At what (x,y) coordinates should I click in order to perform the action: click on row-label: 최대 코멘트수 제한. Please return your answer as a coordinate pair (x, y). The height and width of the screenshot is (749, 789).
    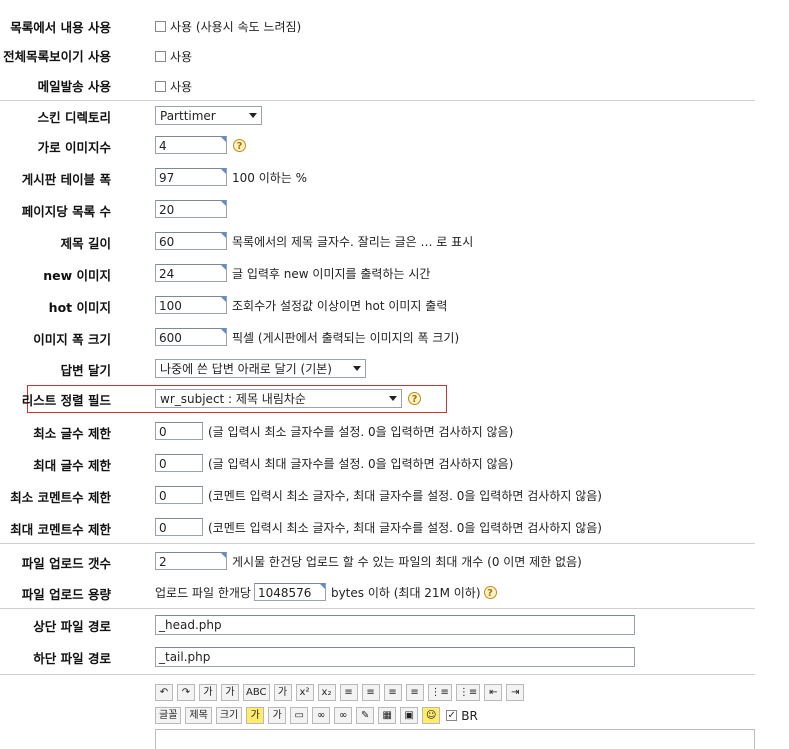
    Looking at the image, I should click on (60, 529).